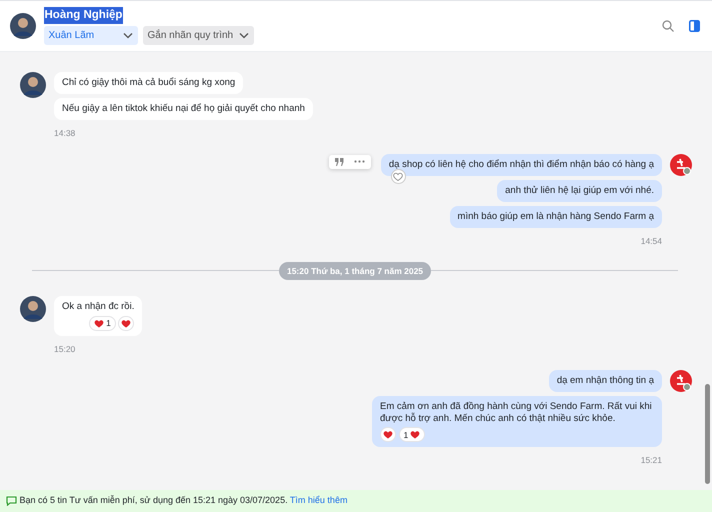 This screenshot has width=712, height=512. I want to click on quote-icon, so click(339, 162).